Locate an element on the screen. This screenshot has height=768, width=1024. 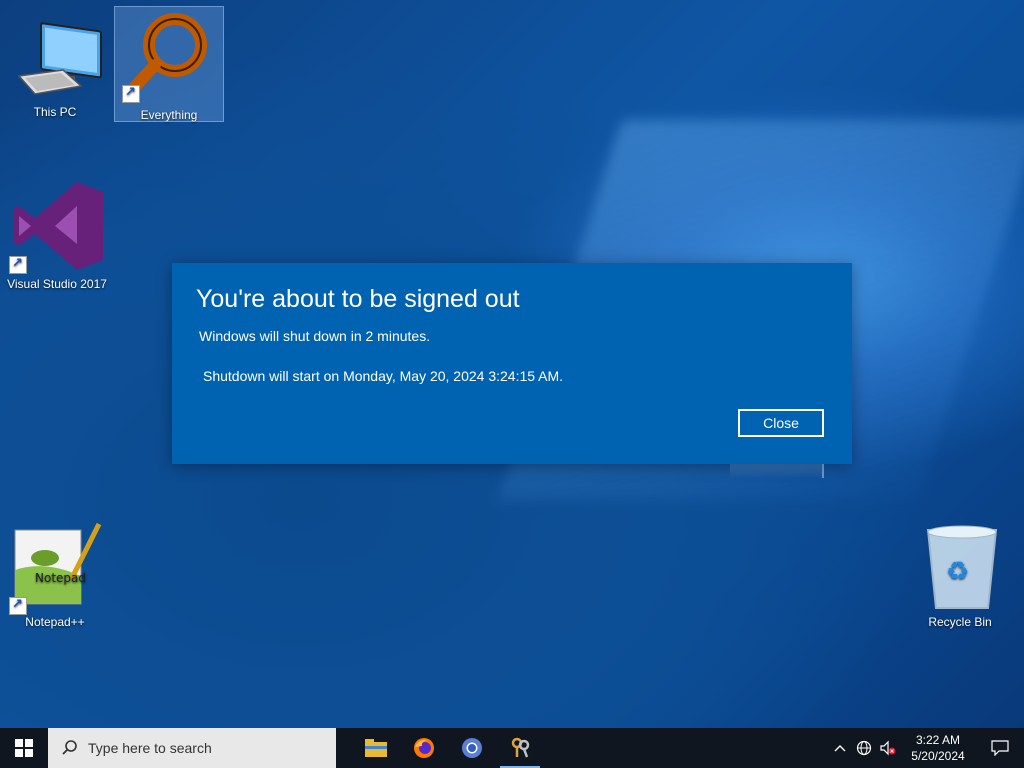
desktop-icon-label: This PC is located at coordinates (55, 112).